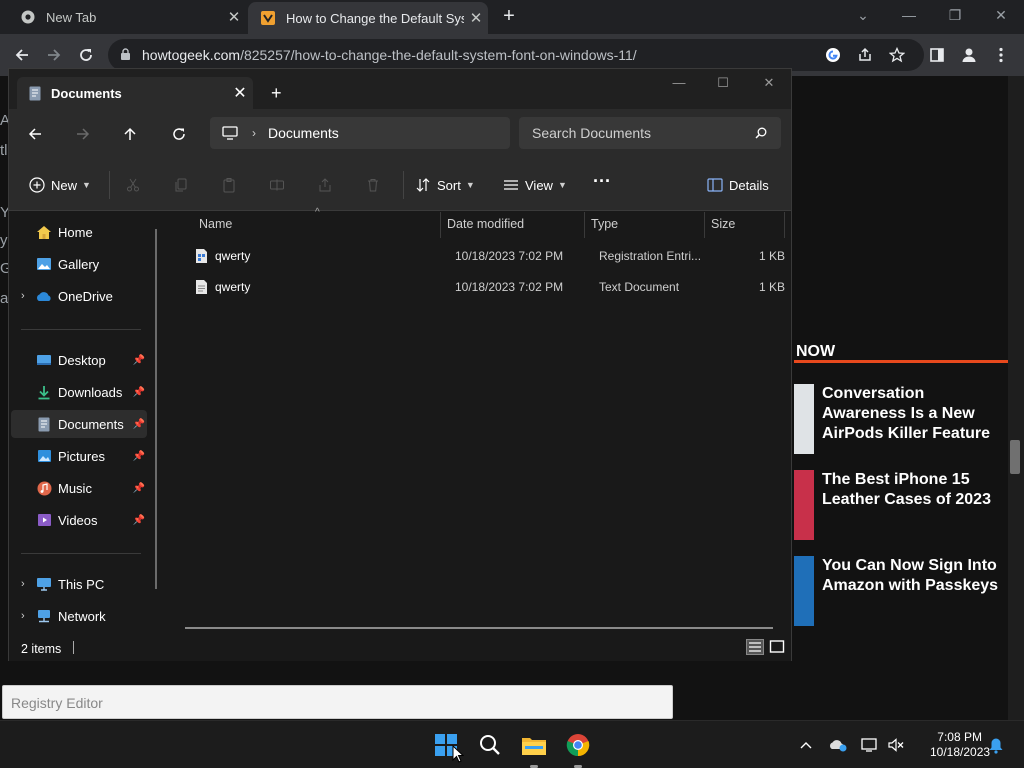  What do you see at coordinates (838, 745) in the screenshot?
I see `onedrive-tray-icon` at bounding box center [838, 745].